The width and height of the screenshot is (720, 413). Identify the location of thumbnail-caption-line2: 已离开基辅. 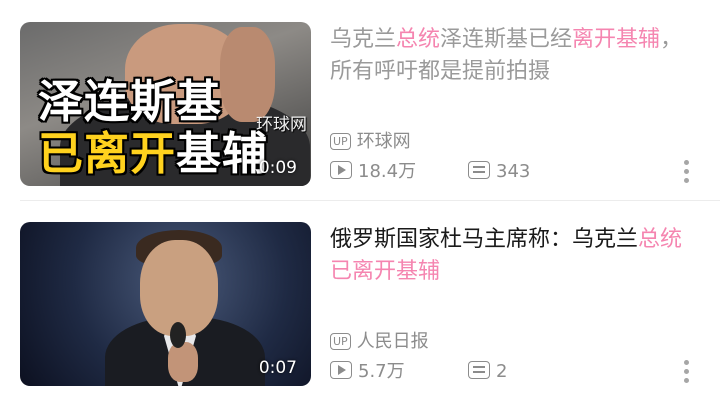
(153, 154).